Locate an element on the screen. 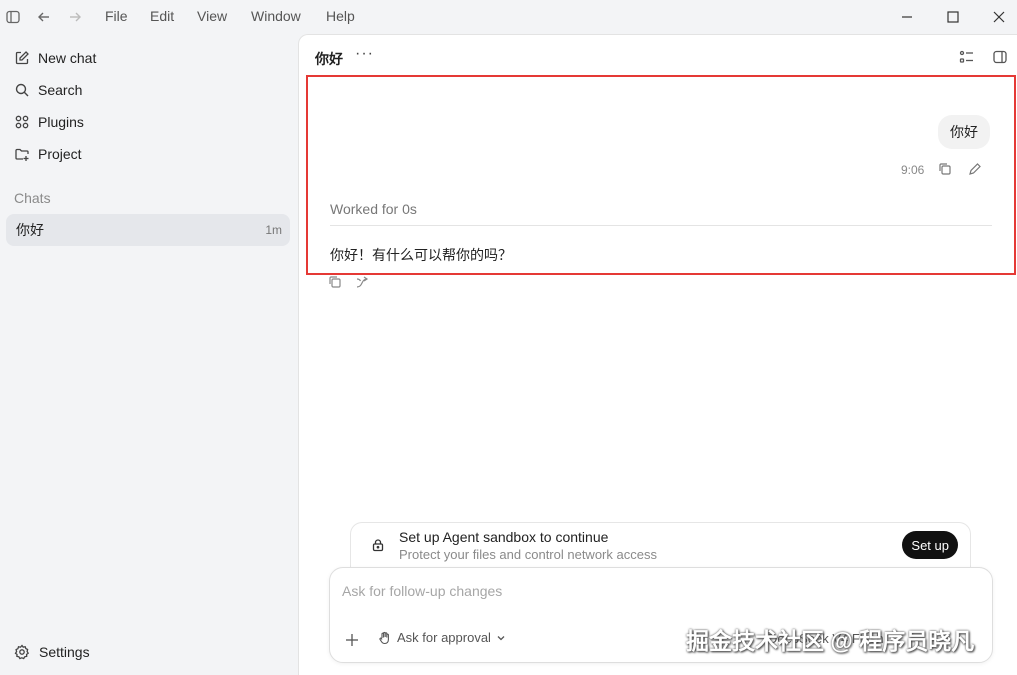 The width and height of the screenshot is (1017, 675). pencil-icon is located at coordinates (975, 169).